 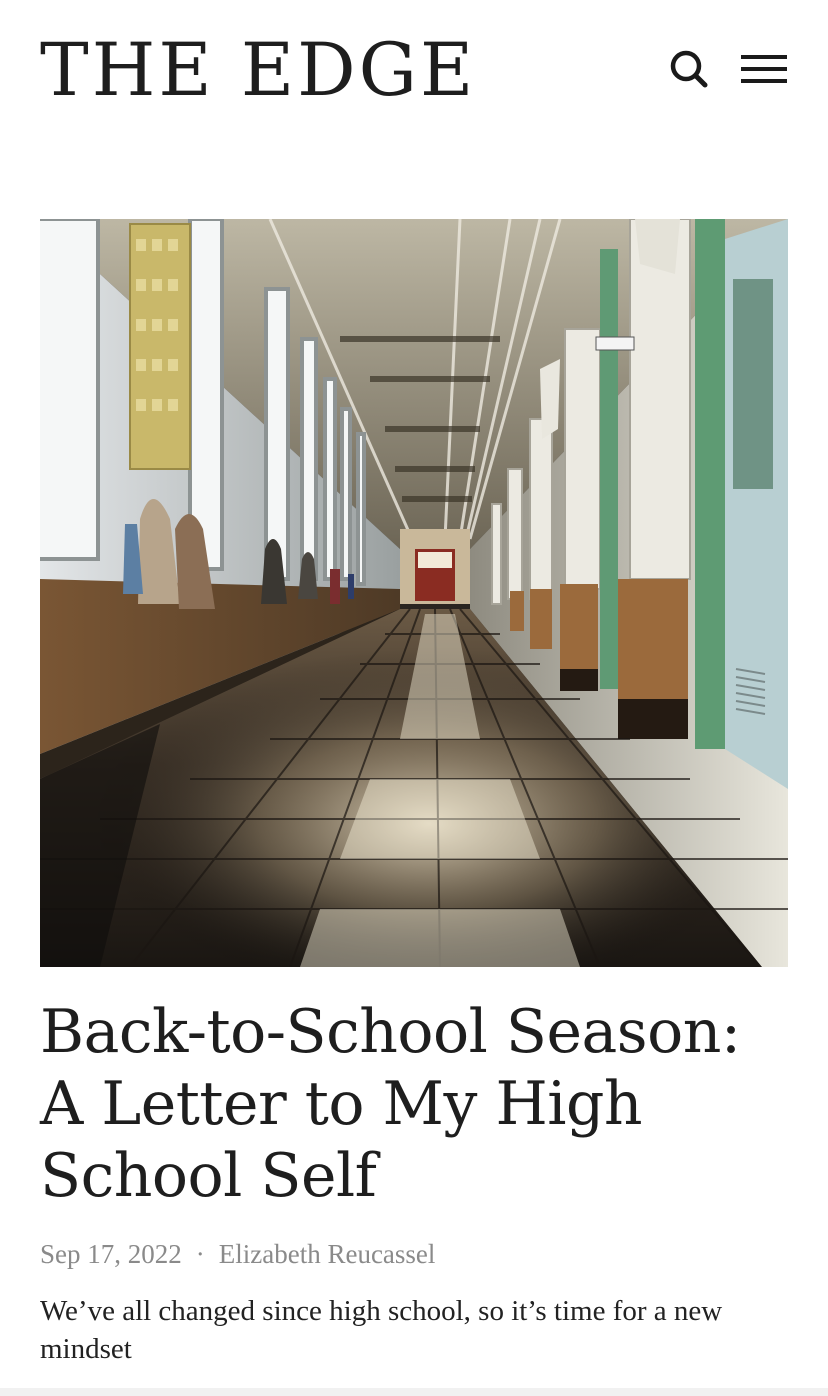 I want to click on site-header: THE EDGE, so click(x=414, y=70).